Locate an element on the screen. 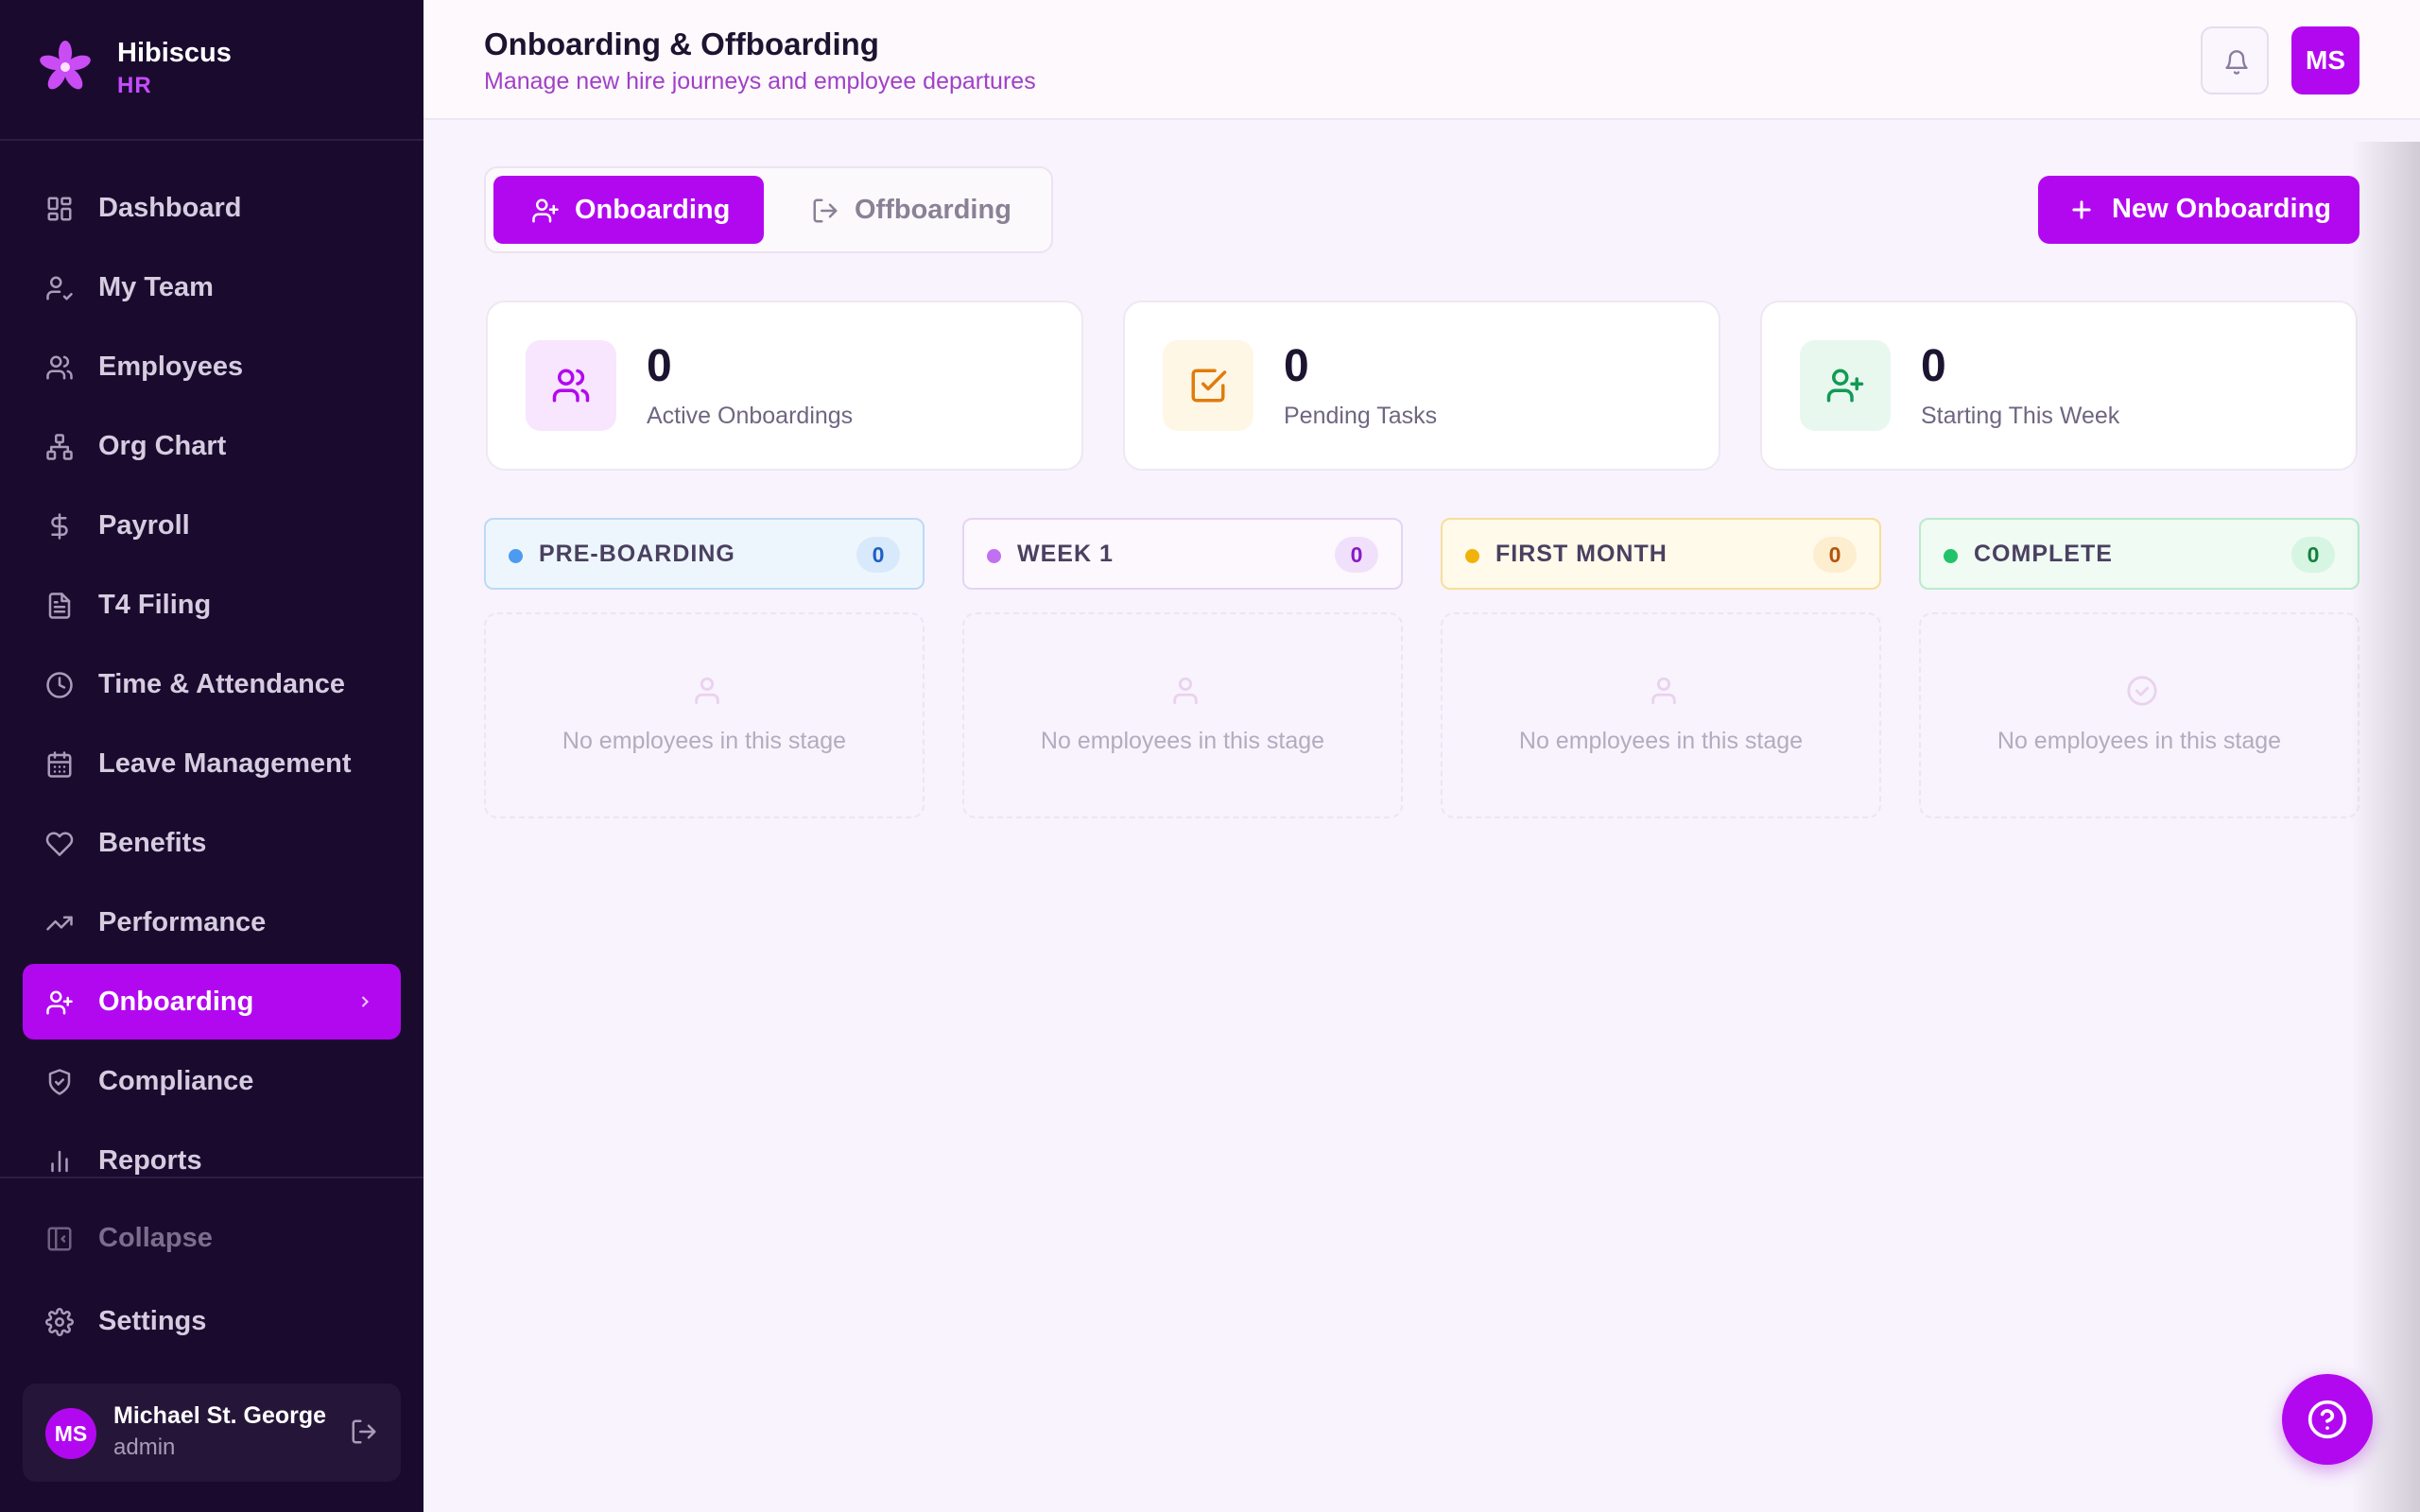 The image size is (2420, 1512). stage-empty-week-1: No employees in this stage is located at coordinates (1182, 715).